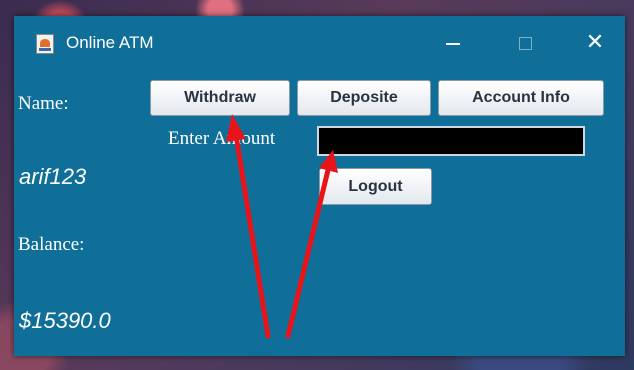 Image resolution: width=634 pixels, height=370 pixels. Describe the element at coordinates (364, 98) in the screenshot. I see `deposite-button: Deposite` at that location.